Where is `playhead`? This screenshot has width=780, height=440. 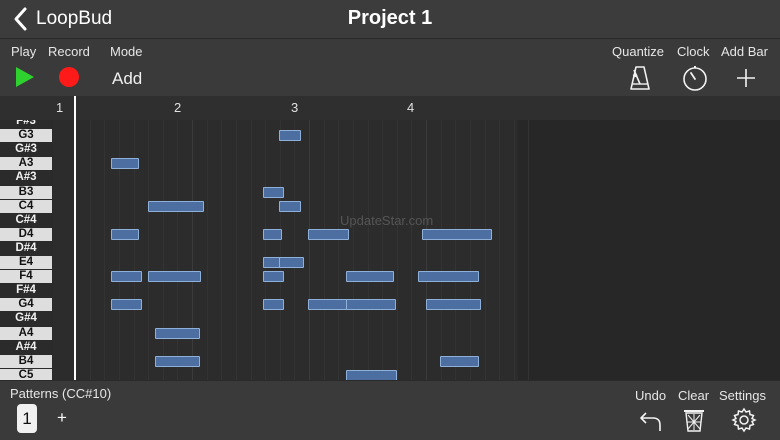
playhead is located at coordinates (75, 238).